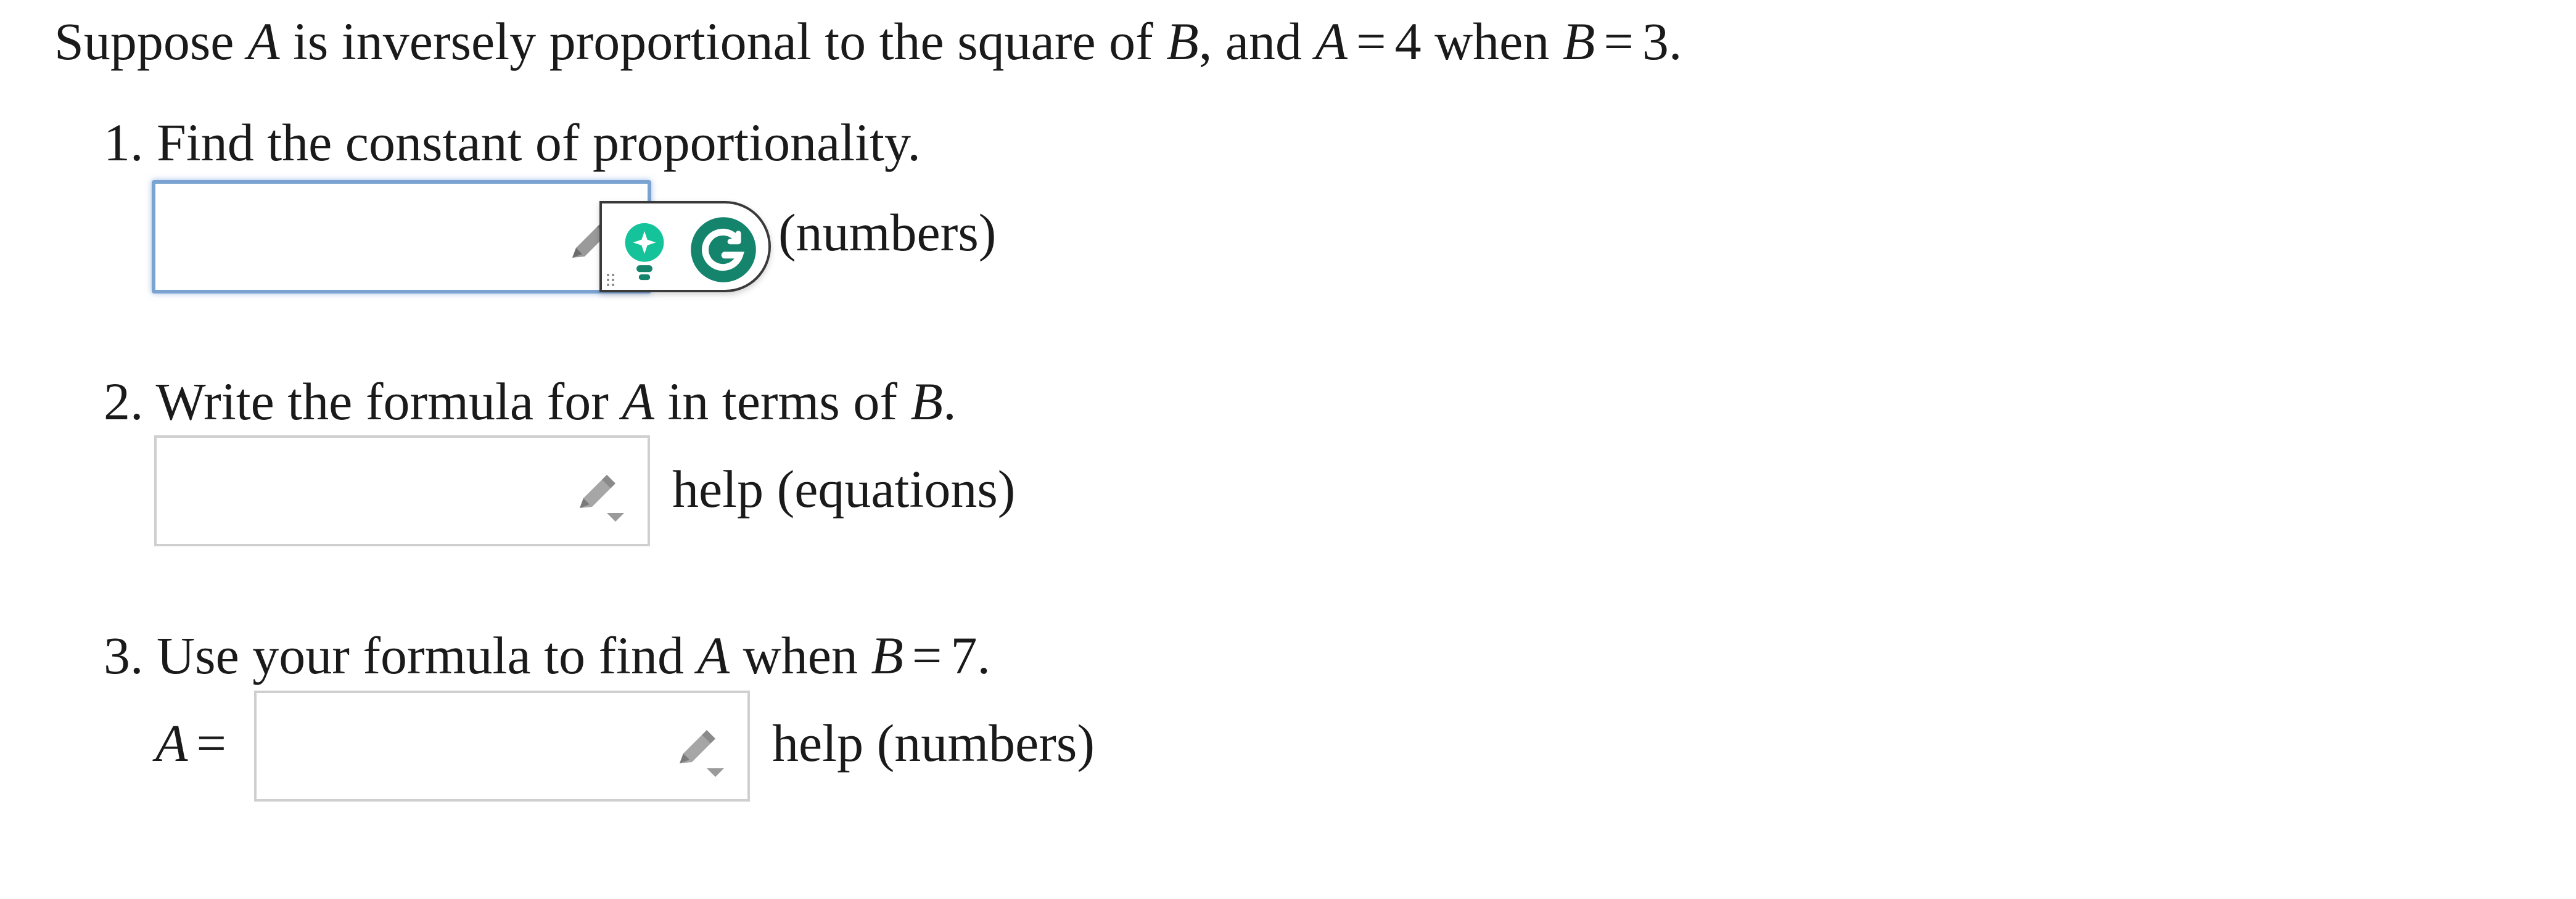  Describe the element at coordinates (401, 237) in the screenshot. I see `answer-input-1-box` at that location.